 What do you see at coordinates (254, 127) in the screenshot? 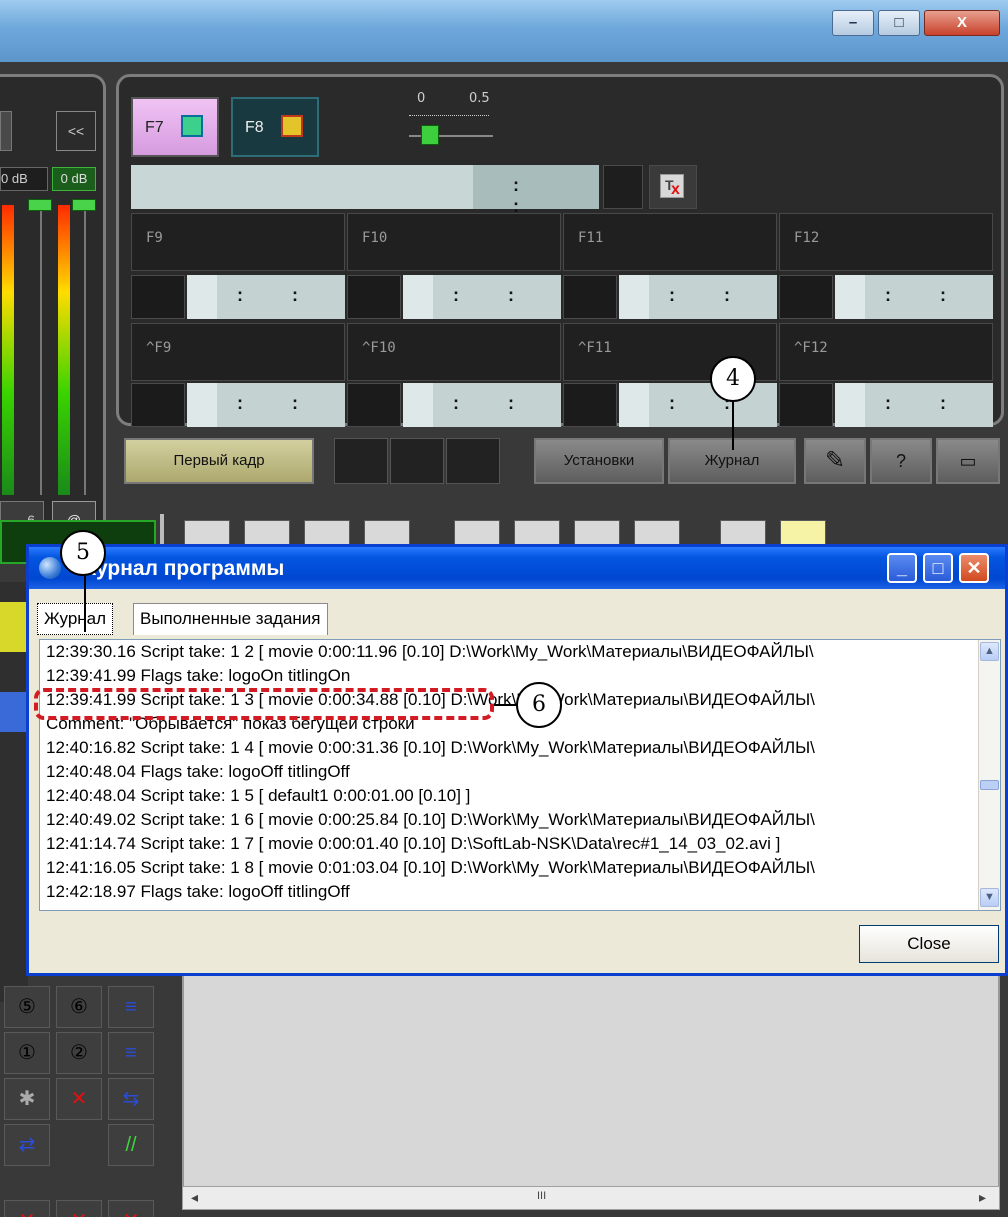
I see `f8-label: F8` at bounding box center [254, 127].